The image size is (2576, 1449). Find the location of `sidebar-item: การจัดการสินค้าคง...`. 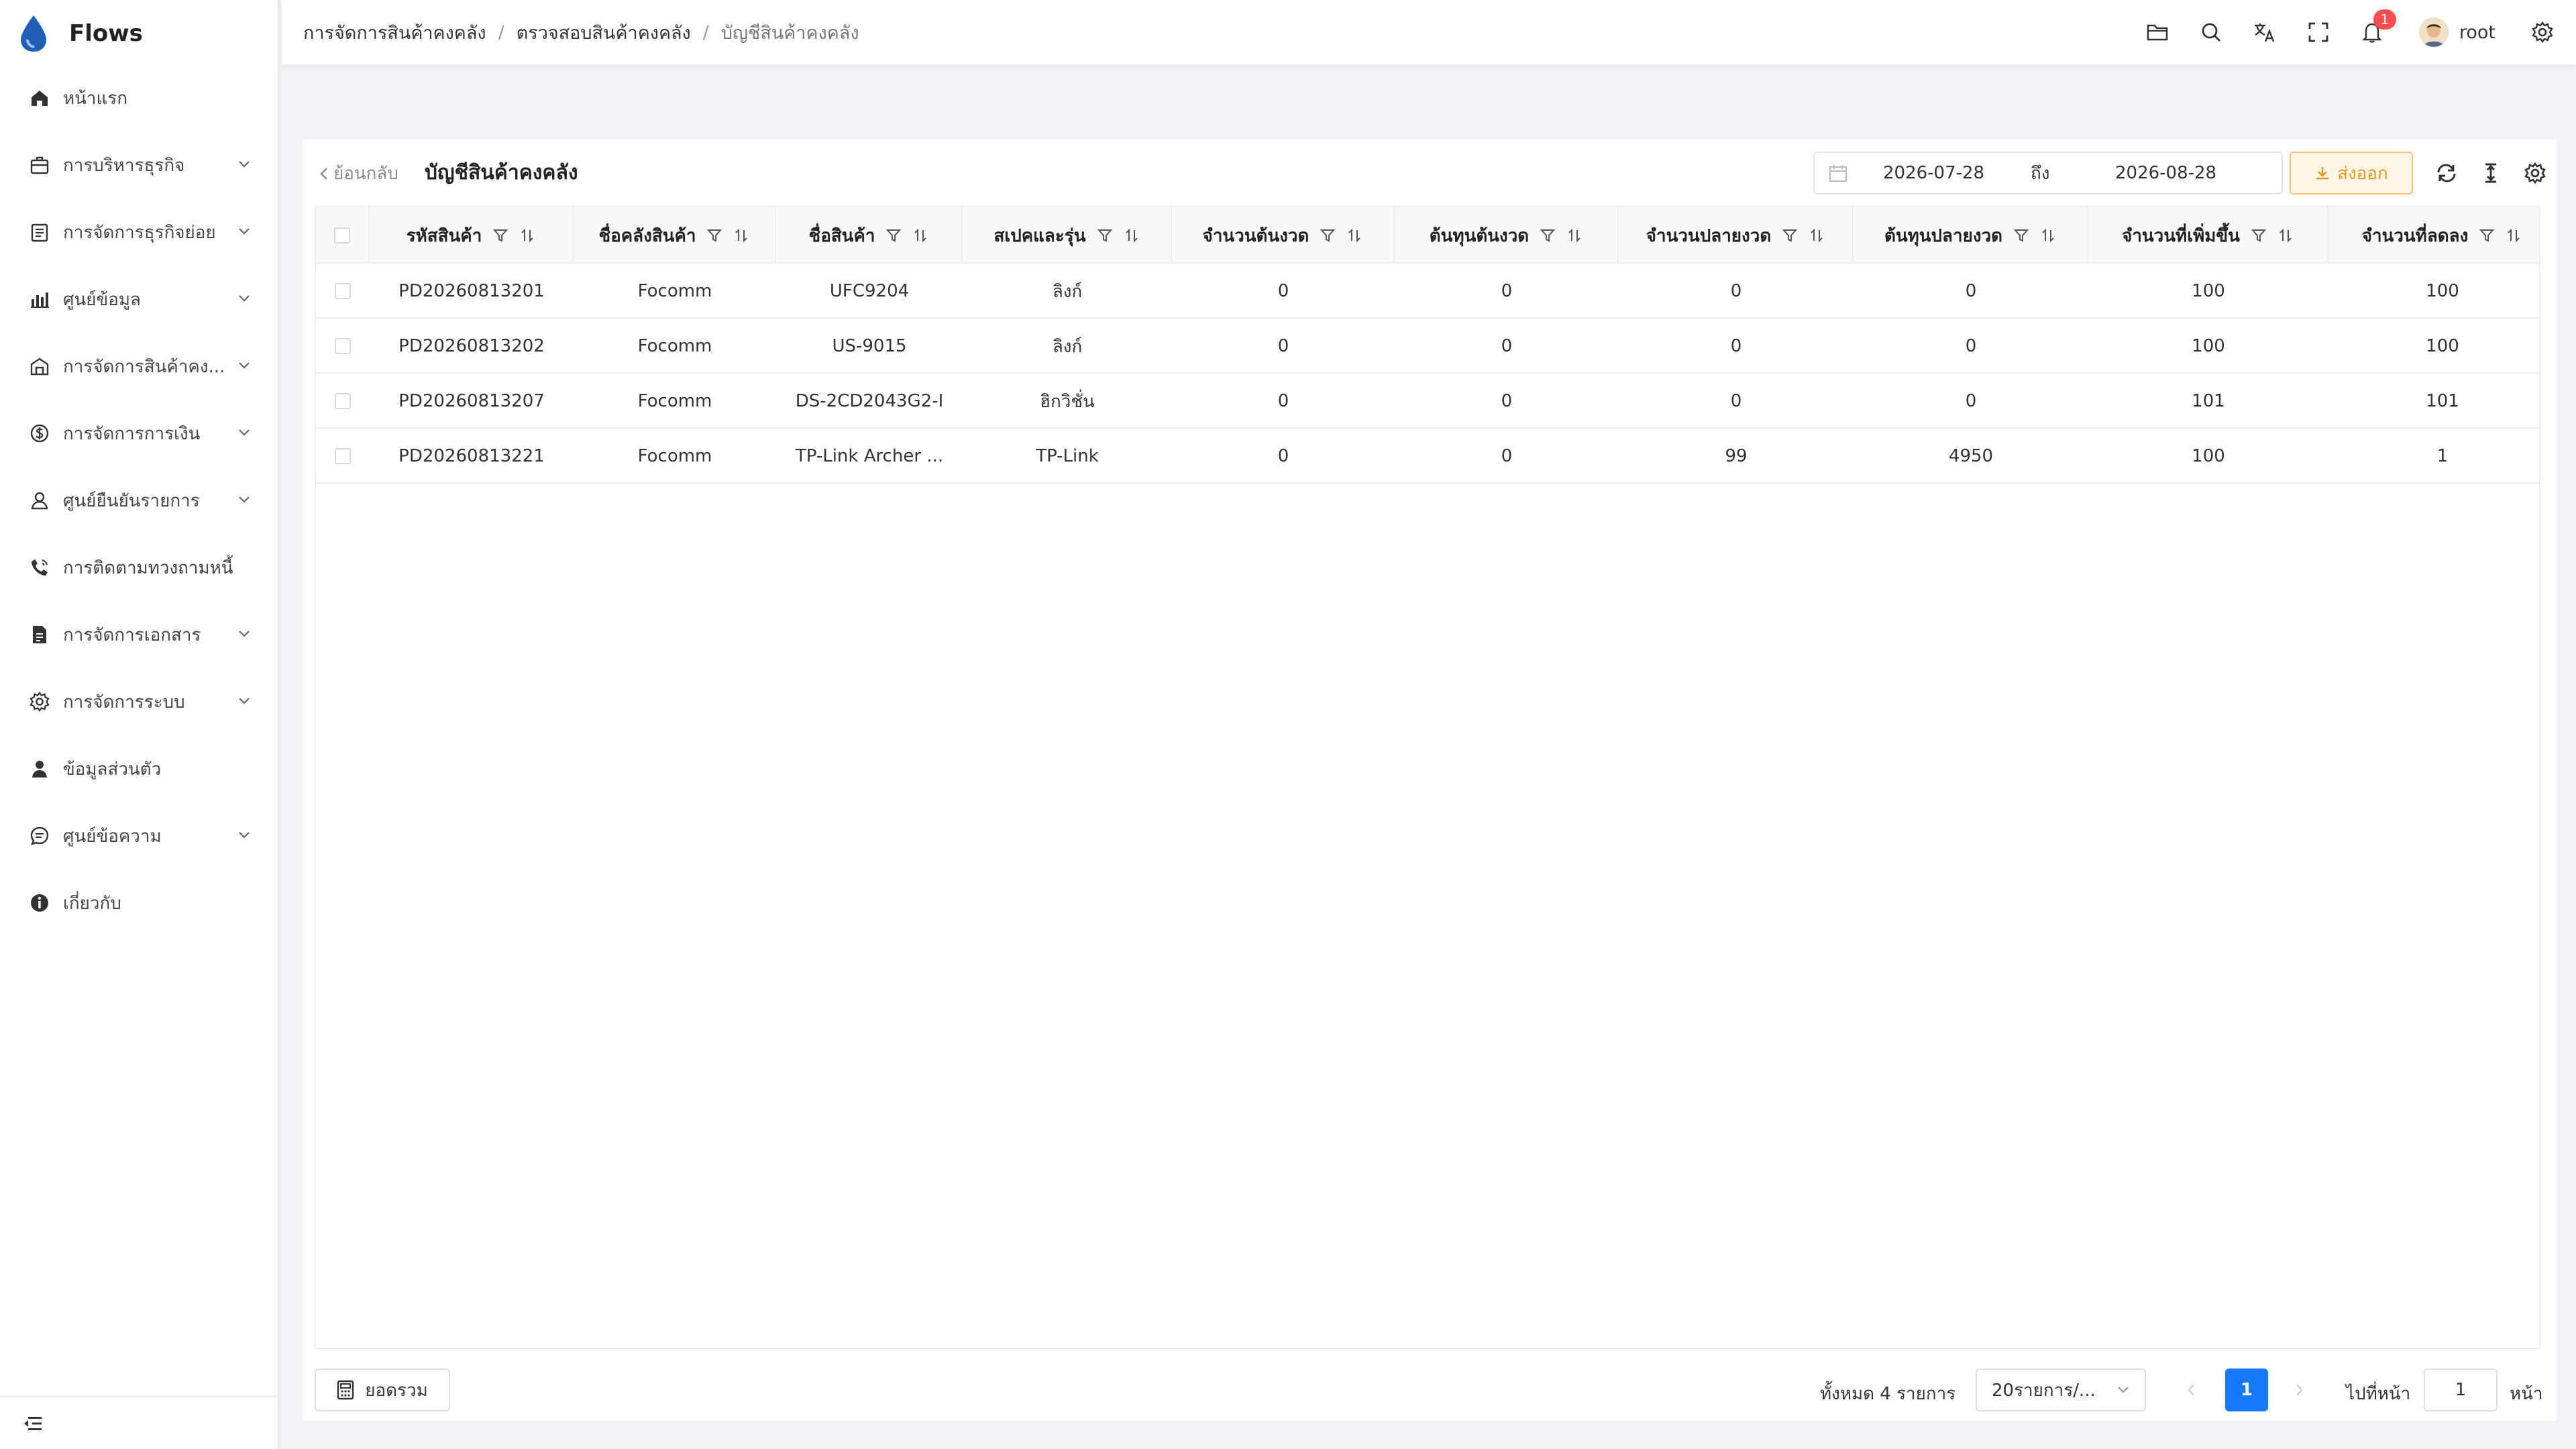

sidebar-item: การจัดการสินค้าคง... is located at coordinates (140, 366).